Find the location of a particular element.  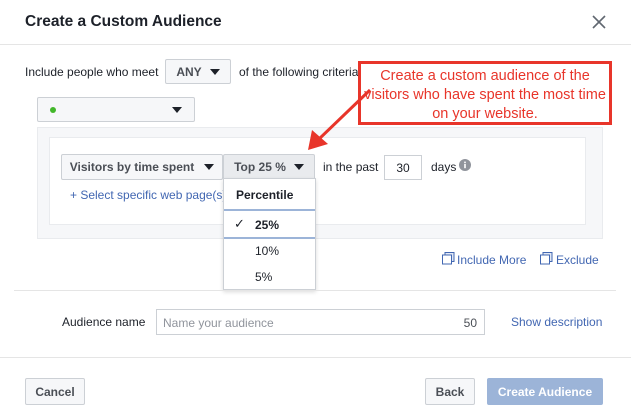

audience-name-field: Name your audience 50 is located at coordinates (320, 322).